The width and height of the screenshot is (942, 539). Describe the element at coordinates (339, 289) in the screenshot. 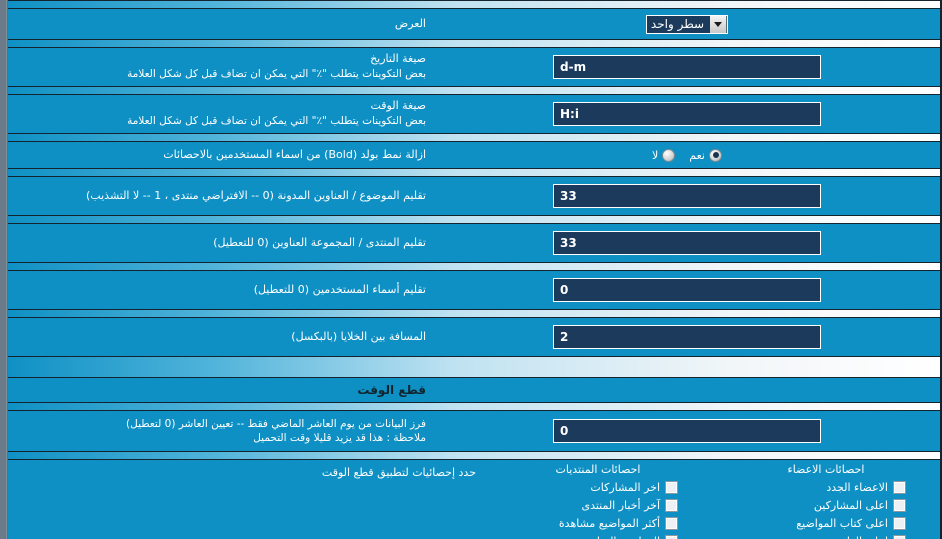

I see `trim-usernames-label: تقليم أسماء المستخدمين (0 للتعطيل)` at that location.